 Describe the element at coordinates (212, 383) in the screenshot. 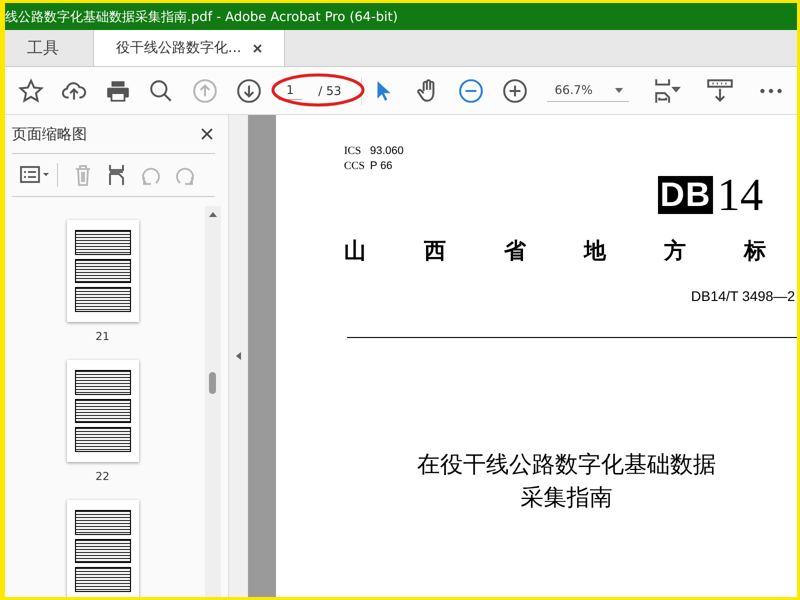

I see `scrollbar-thumb` at that location.